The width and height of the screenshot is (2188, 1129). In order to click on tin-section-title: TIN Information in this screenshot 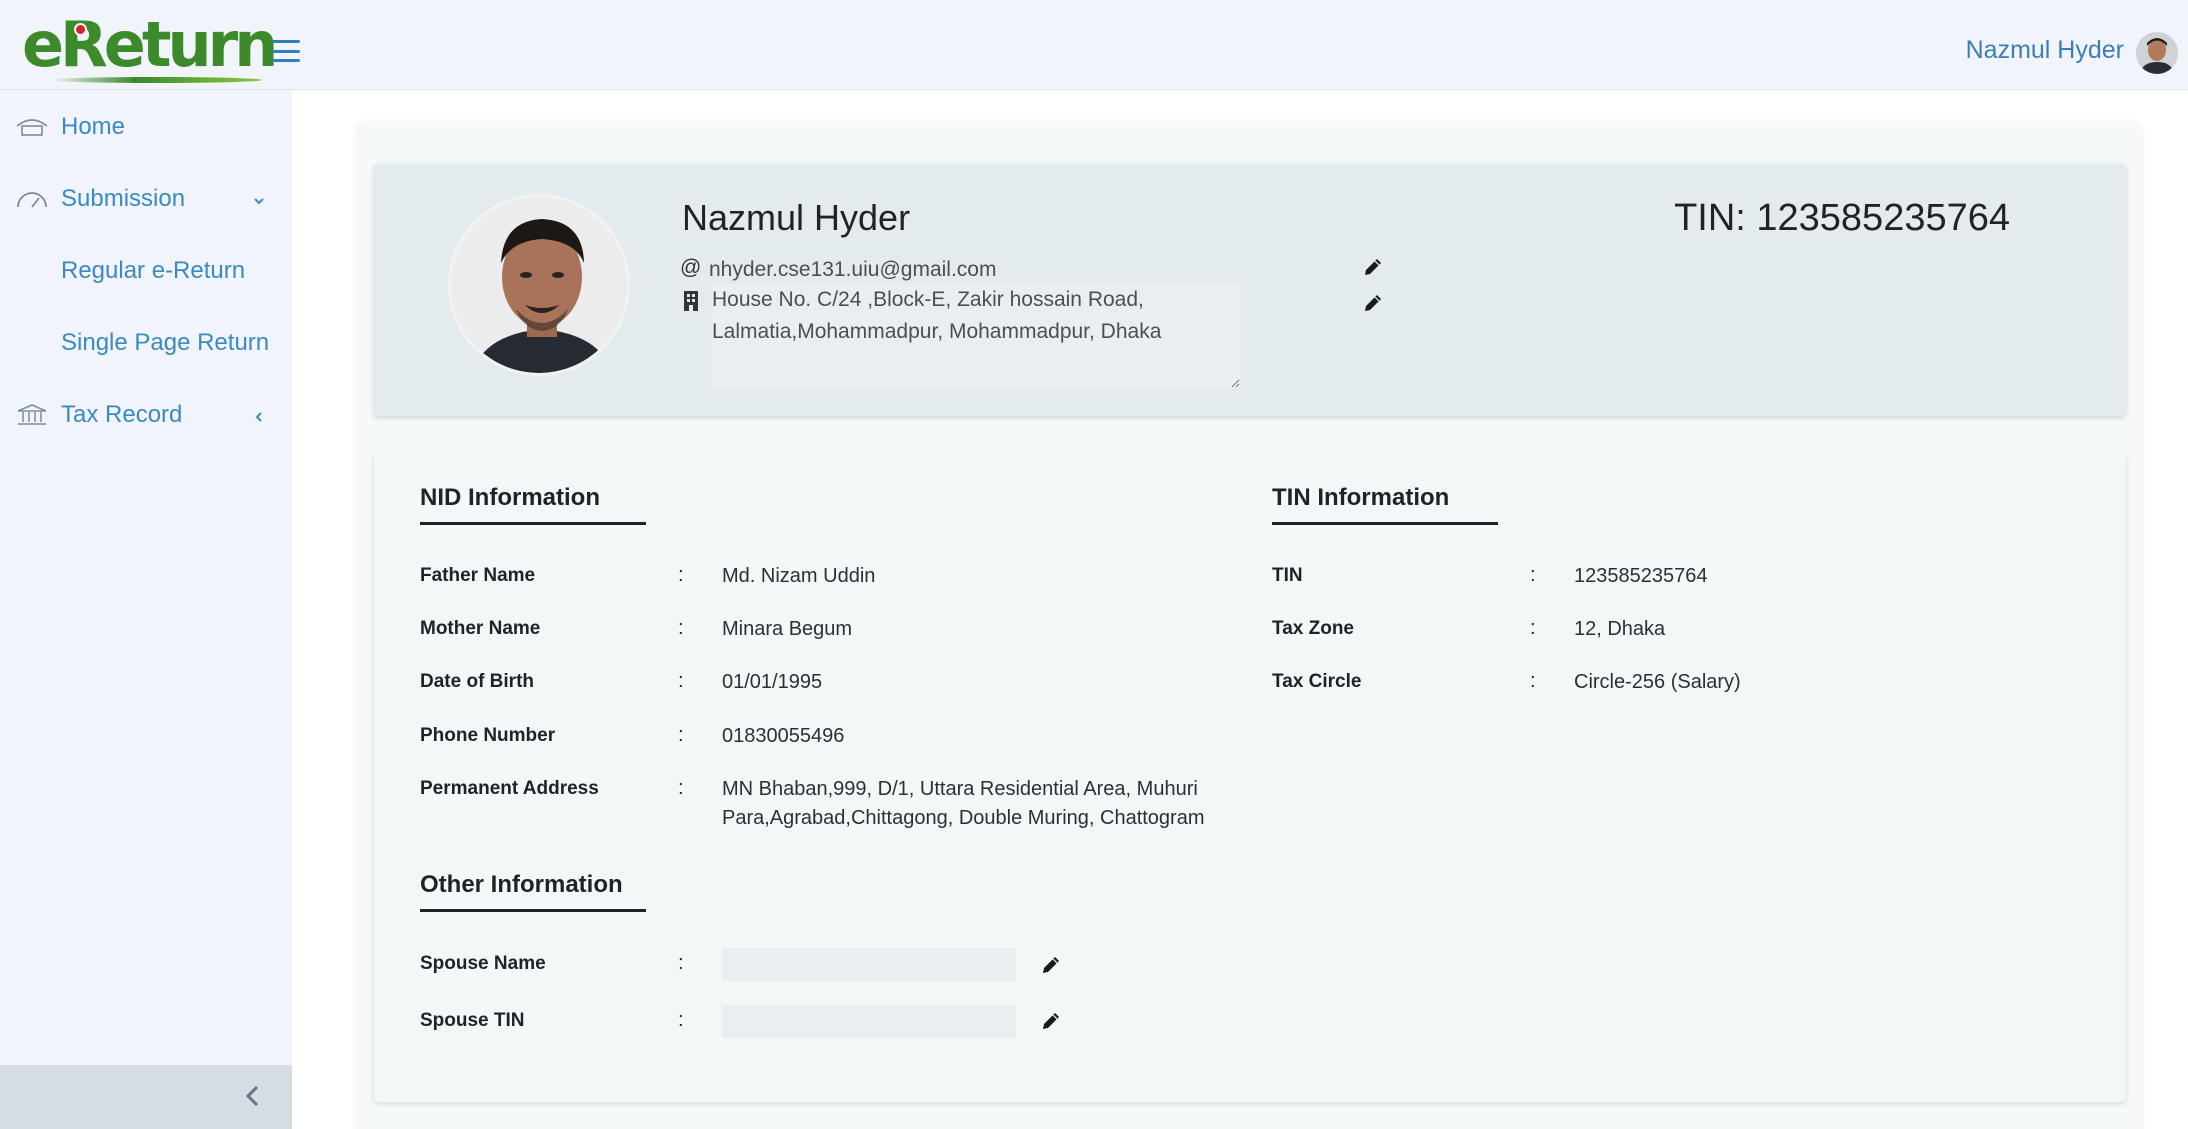, I will do `click(1361, 497)`.